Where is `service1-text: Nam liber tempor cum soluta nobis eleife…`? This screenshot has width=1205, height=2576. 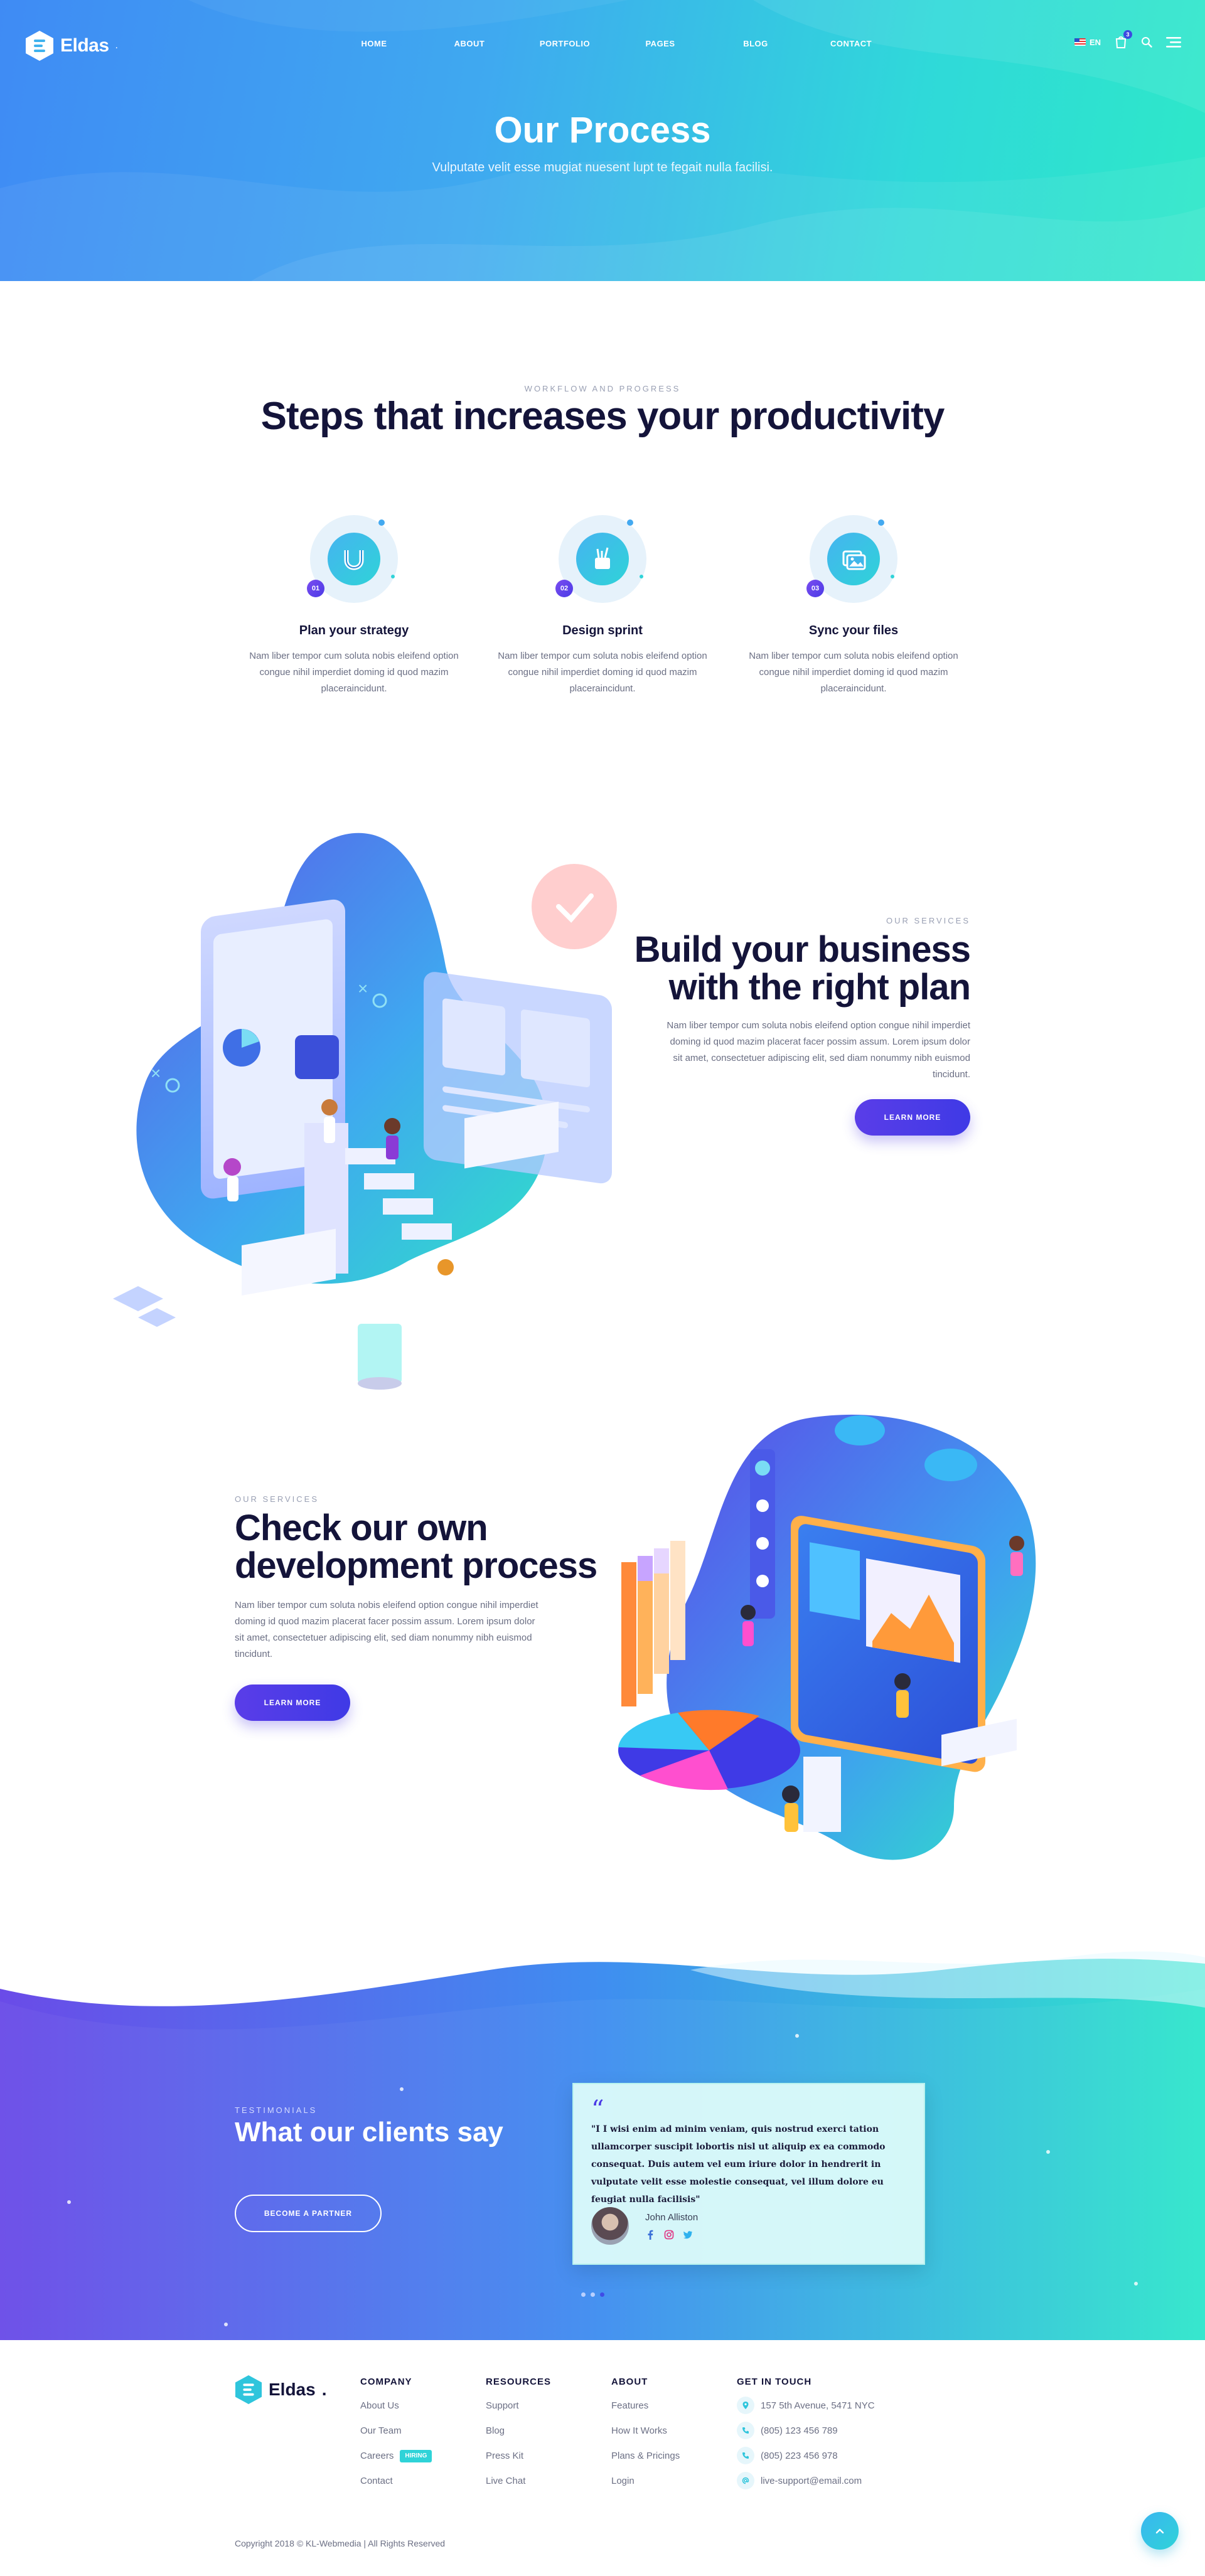 service1-text: Nam liber tempor cum soluta nobis eleife… is located at coordinates (818, 1050).